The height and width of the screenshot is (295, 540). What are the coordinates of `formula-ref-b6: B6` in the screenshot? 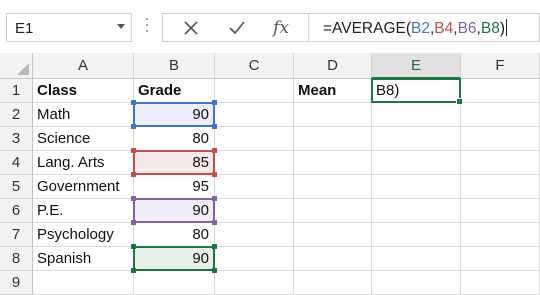 It's located at (467, 28).